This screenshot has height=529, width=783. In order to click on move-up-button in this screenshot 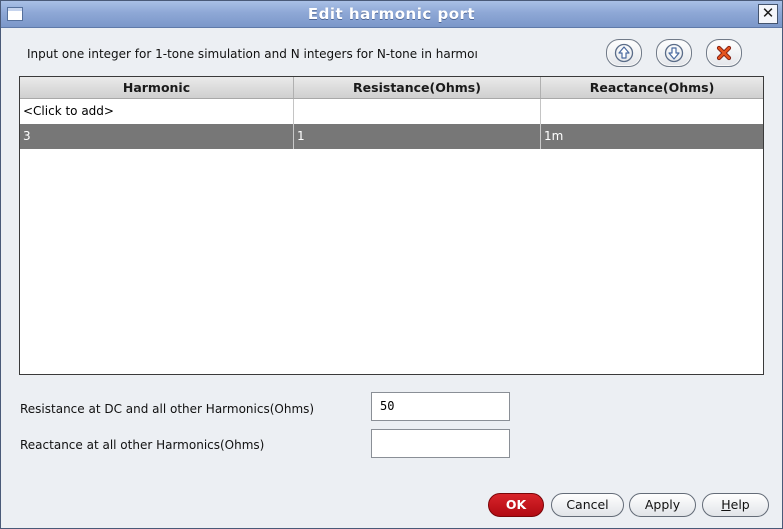, I will do `click(624, 53)`.